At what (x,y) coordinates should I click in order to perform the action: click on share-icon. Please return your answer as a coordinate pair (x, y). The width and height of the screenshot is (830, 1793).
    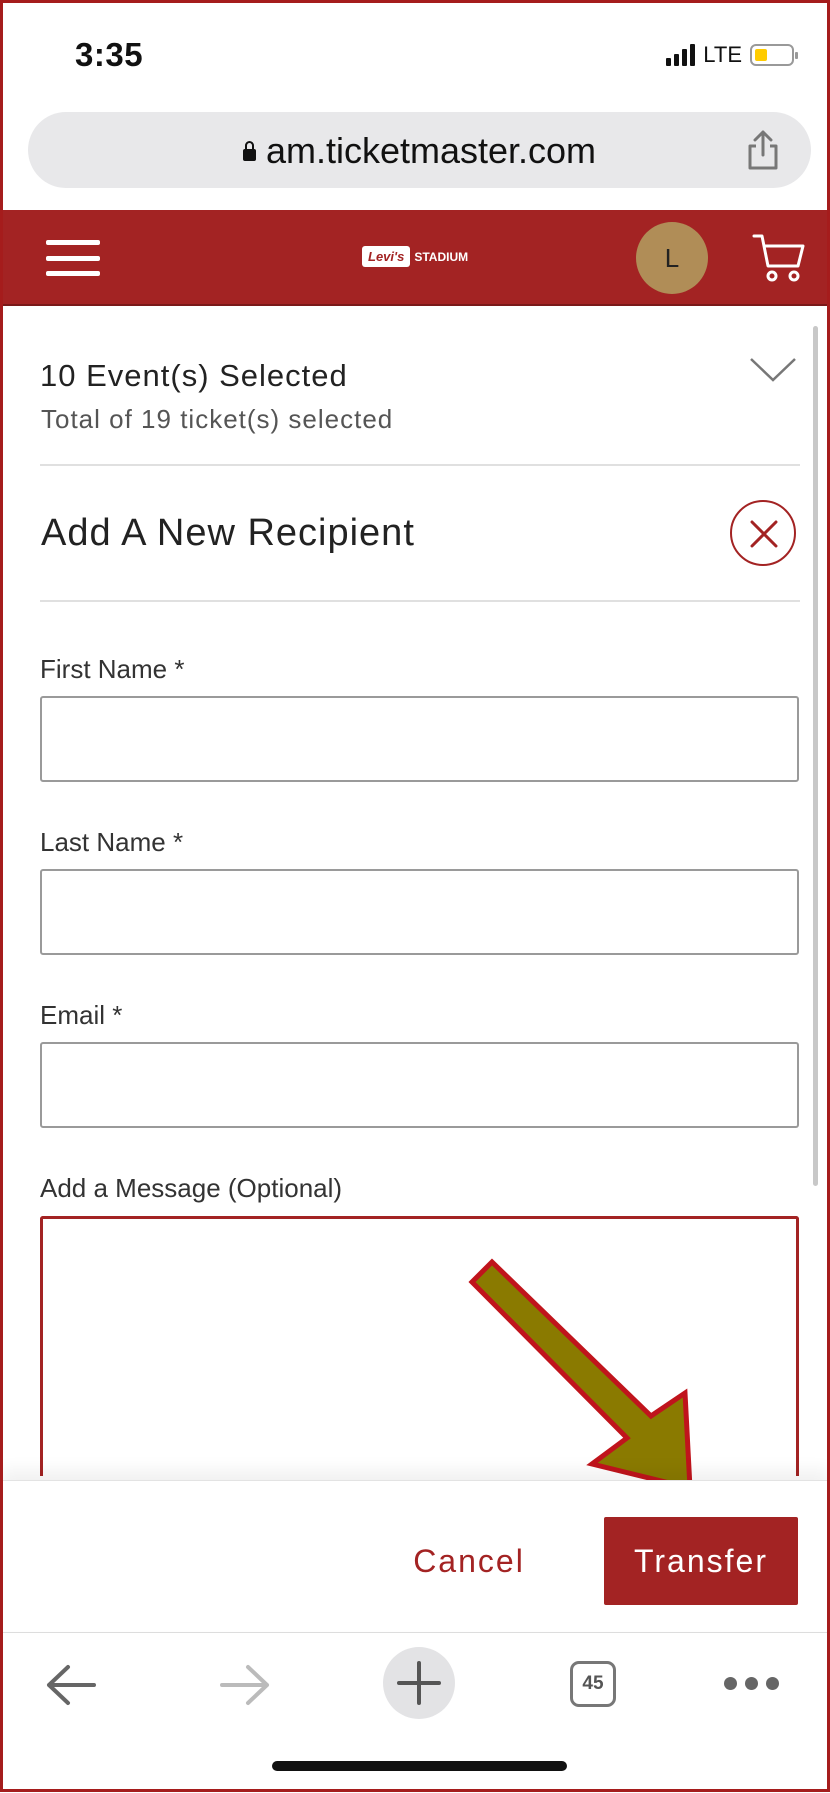
    Looking at the image, I should click on (763, 150).